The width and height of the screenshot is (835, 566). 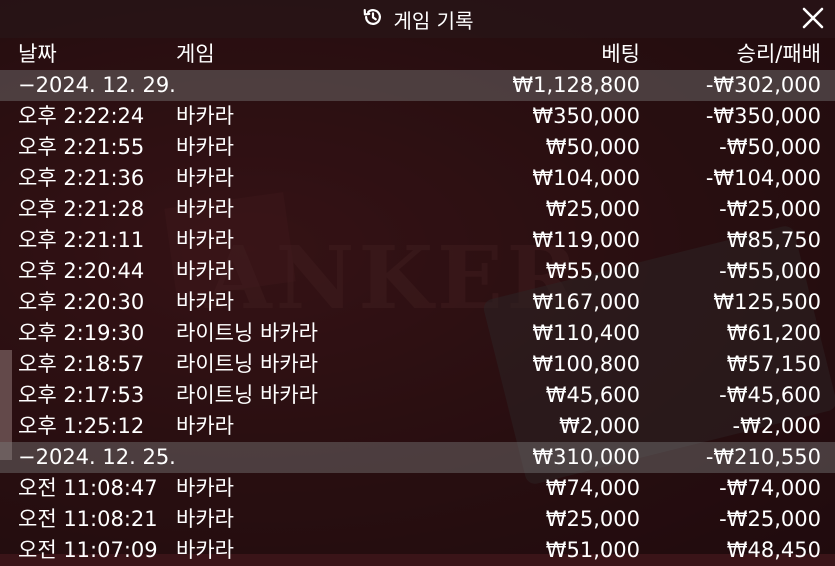 What do you see at coordinates (763, 457) in the screenshot?
I see `row-result: -₩210,550` at bounding box center [763, 457].